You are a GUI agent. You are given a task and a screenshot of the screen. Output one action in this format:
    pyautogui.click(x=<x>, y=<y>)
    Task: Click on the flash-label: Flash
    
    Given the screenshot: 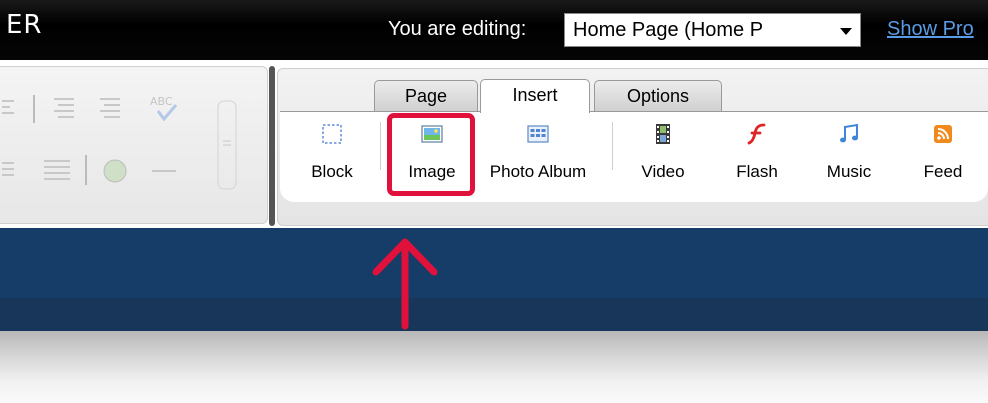 What is the action you would take?
    pyautogui.click(x=757, y=171)
    